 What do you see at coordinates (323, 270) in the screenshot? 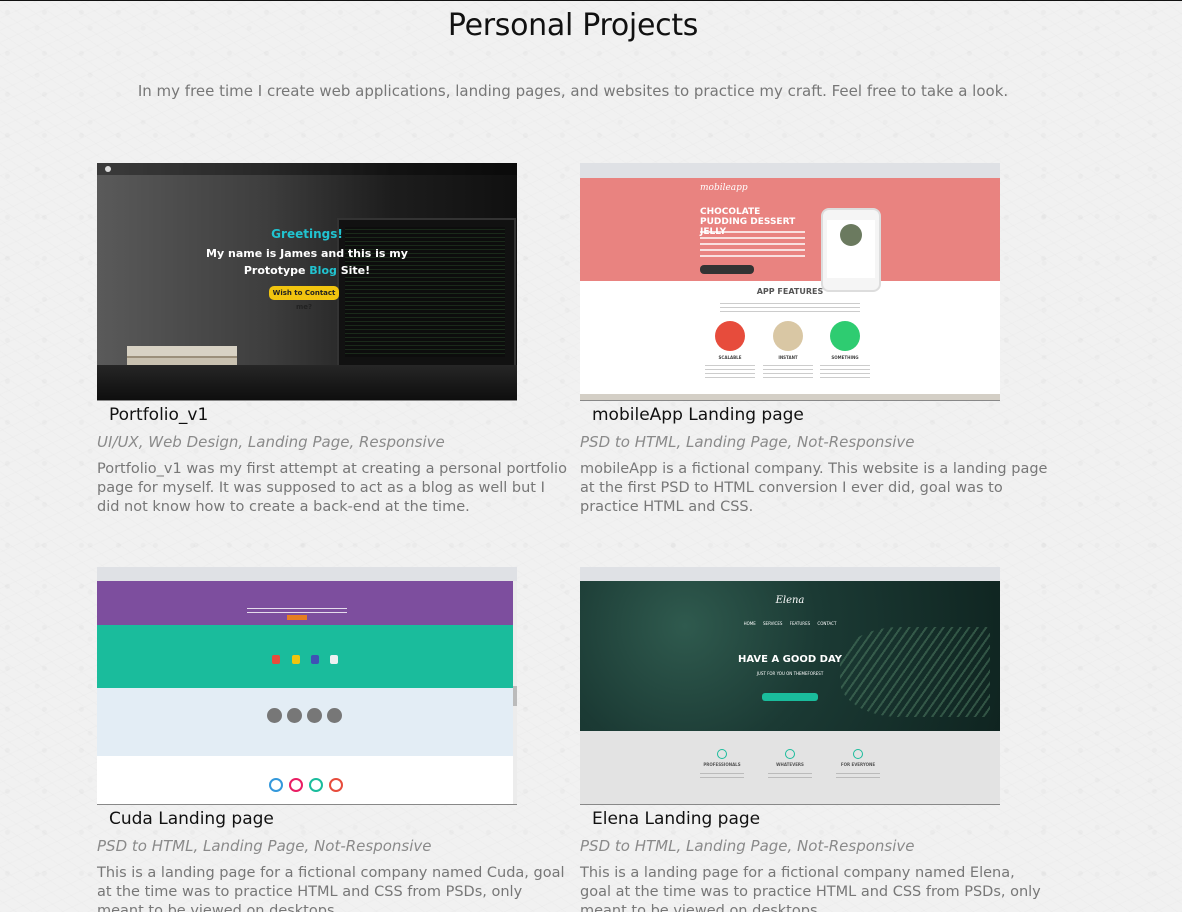
I see `preview-intro-highlight: Blog` at bounding box center [323, 270].